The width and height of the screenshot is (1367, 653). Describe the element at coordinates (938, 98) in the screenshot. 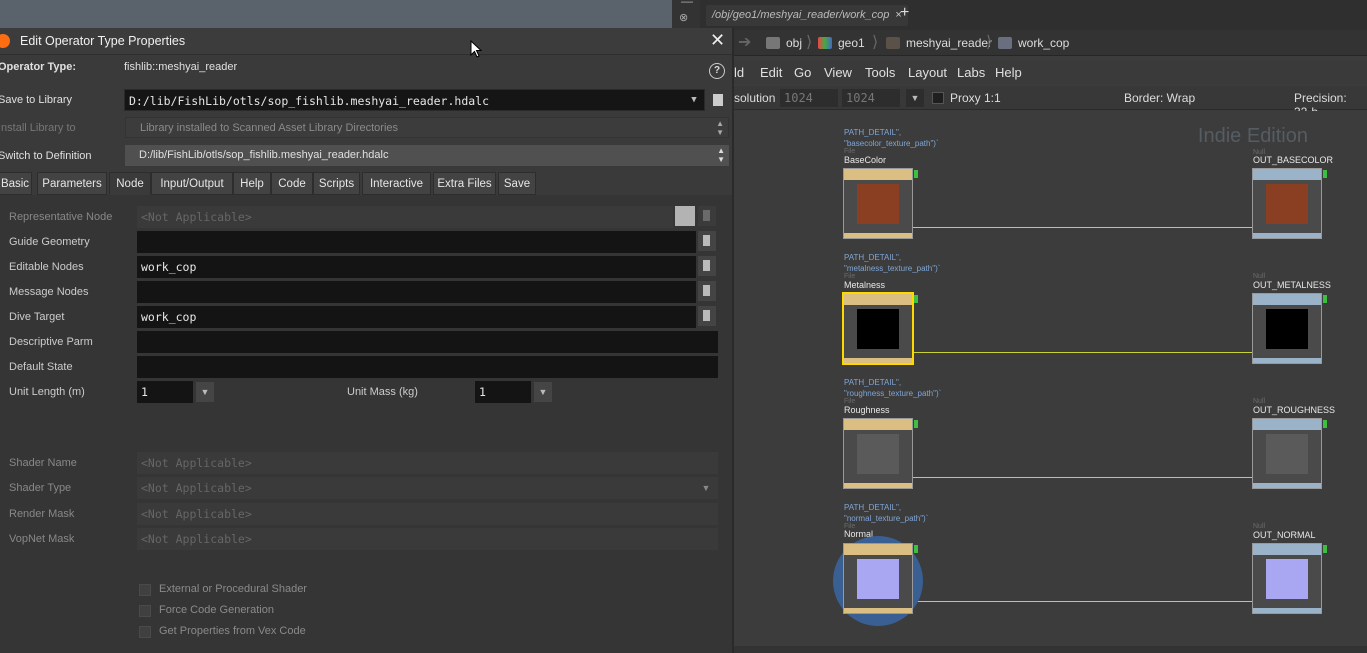

I see `proxy-checkbox` at that location.